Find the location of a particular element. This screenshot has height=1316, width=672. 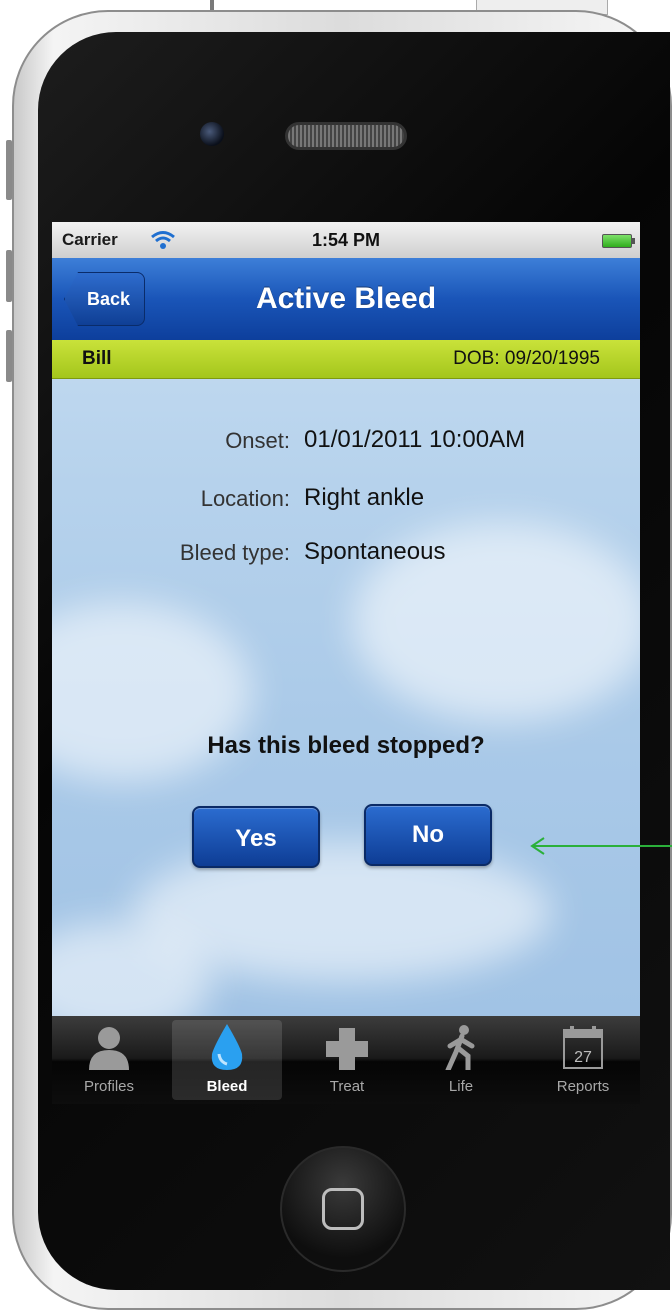

tab-treat: Treat is located at coordinates (347, 1060).